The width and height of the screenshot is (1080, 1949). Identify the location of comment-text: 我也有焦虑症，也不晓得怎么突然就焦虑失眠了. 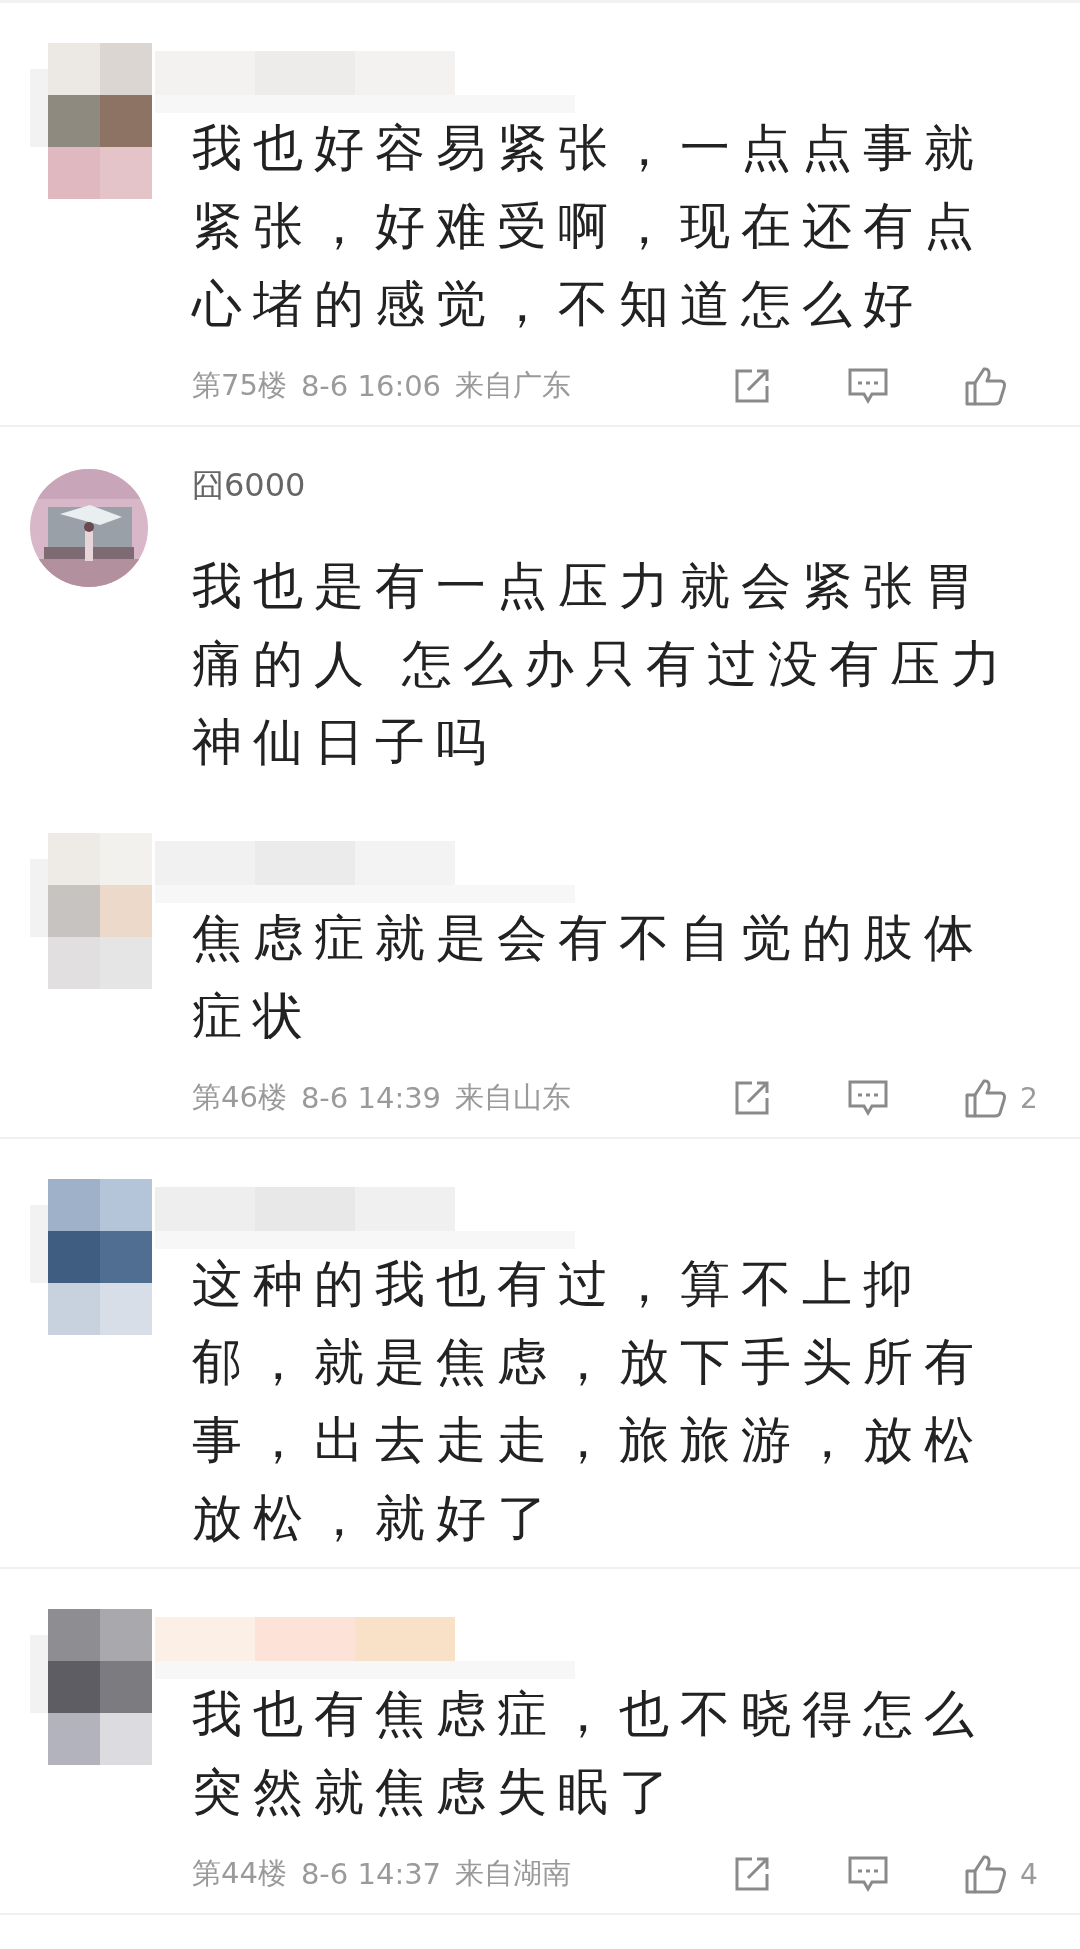
(589, 1753).